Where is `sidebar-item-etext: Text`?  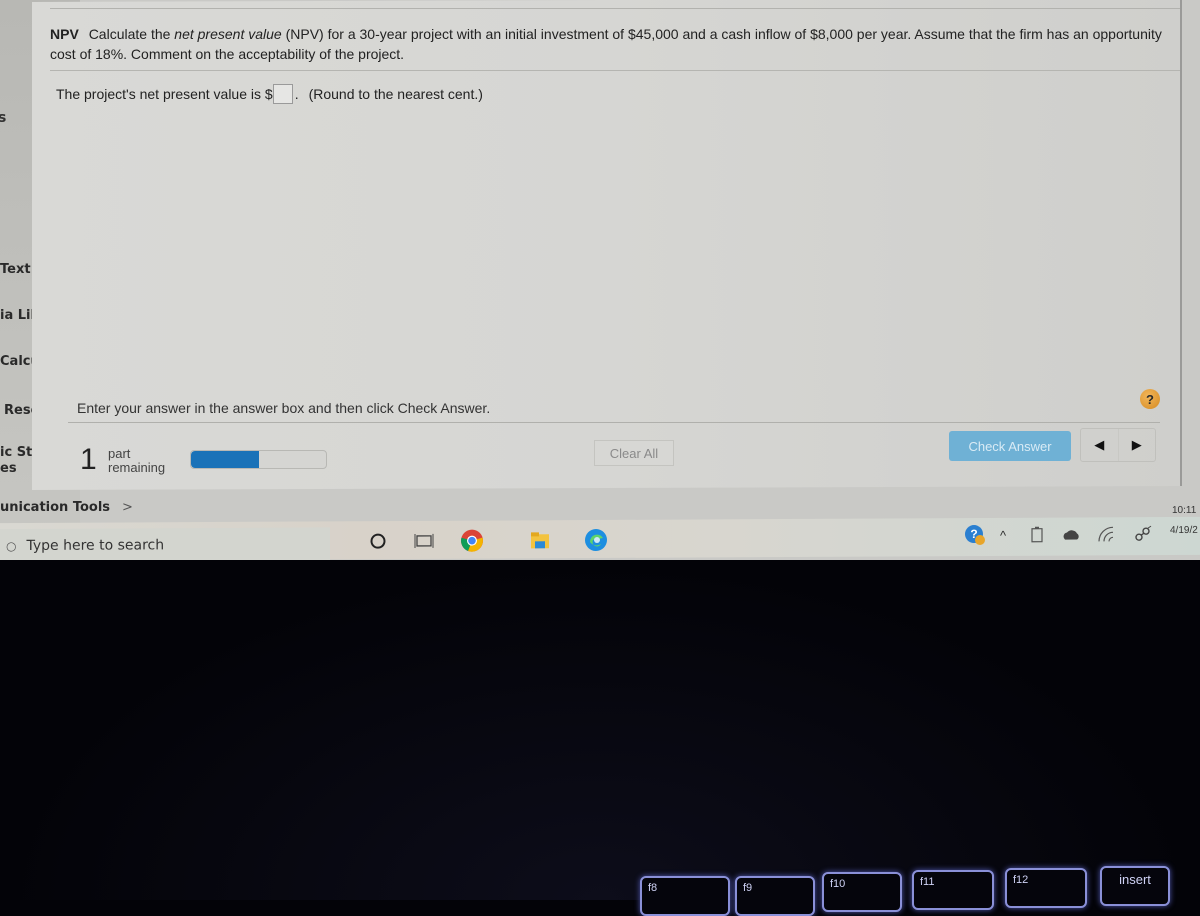
sidebar-item-etext: Text is located at coordinates (15, 269).